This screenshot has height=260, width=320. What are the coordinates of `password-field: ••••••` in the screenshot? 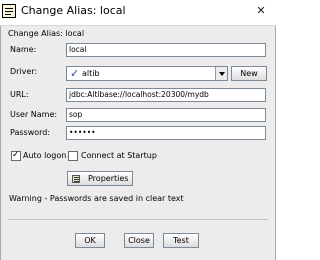 It's located at (166, 133).